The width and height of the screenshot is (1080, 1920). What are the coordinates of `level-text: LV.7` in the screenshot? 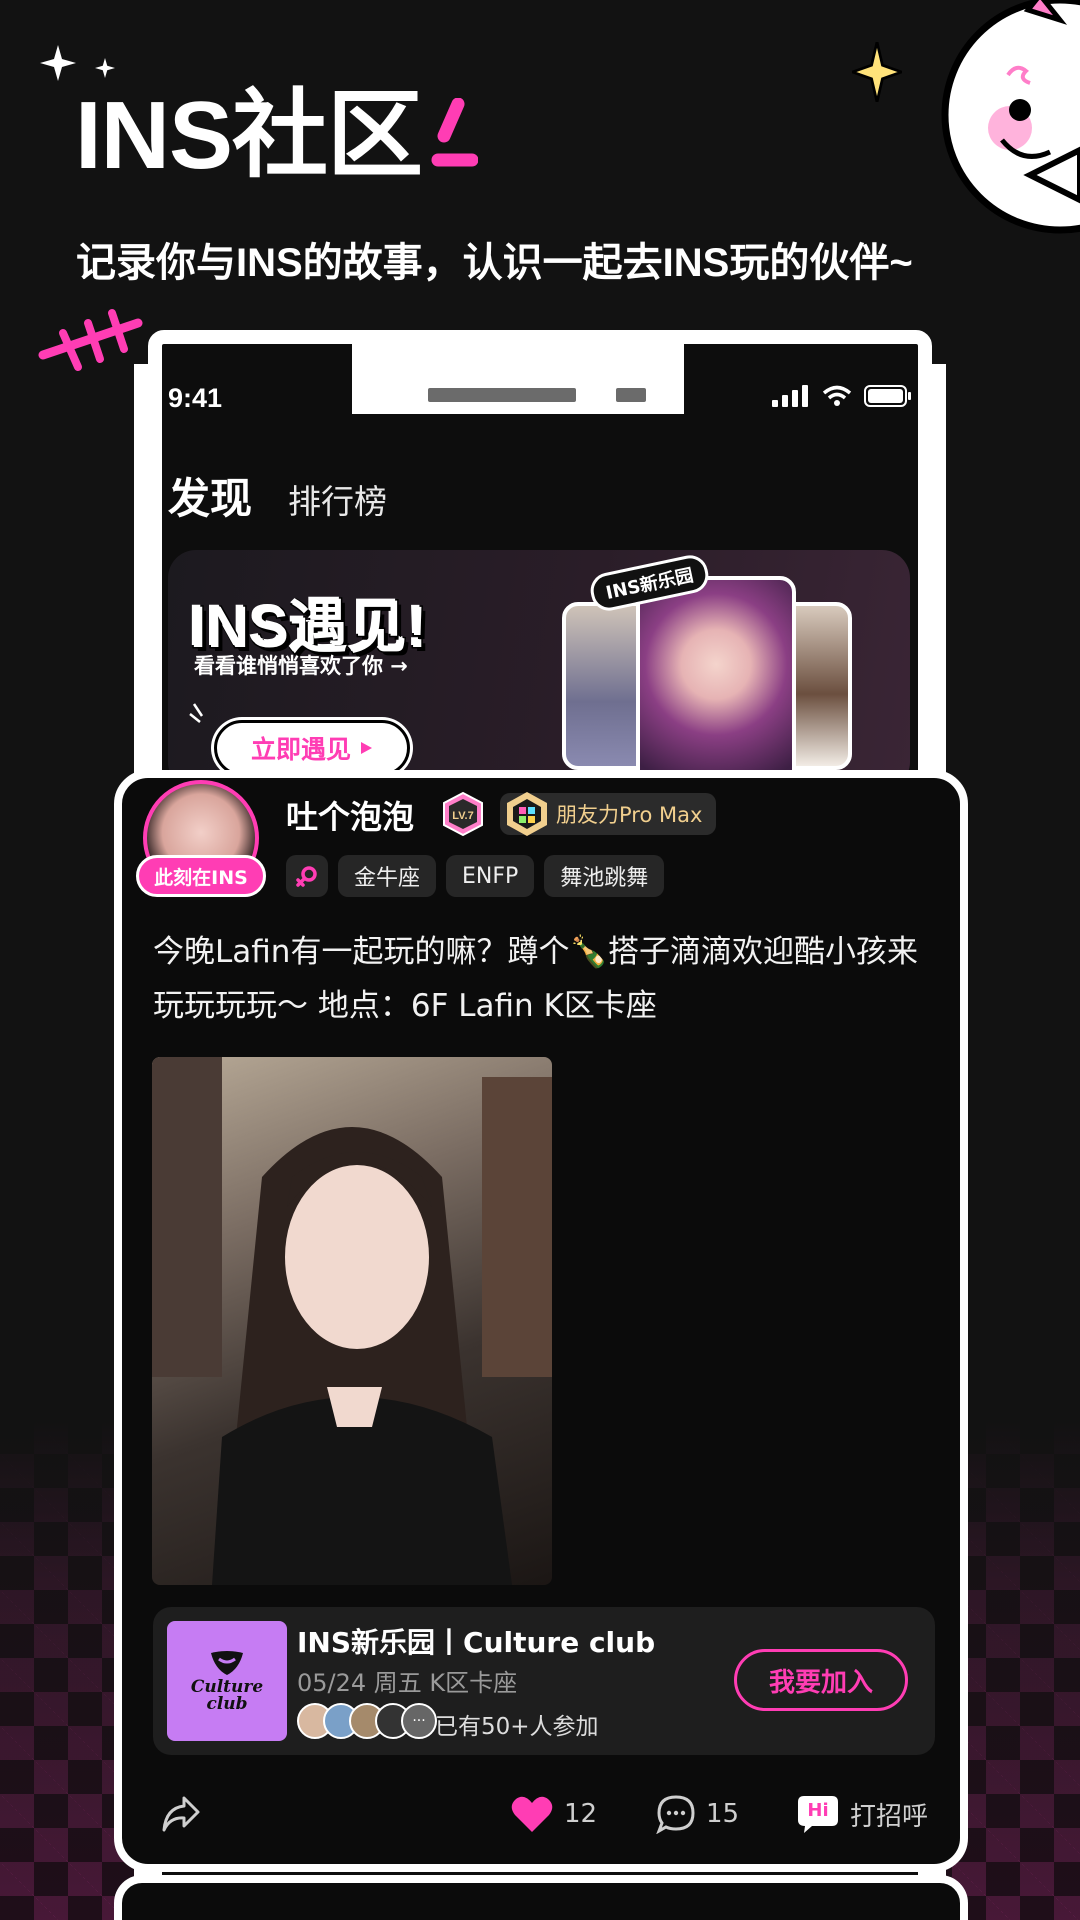 It's located at (462, 816).